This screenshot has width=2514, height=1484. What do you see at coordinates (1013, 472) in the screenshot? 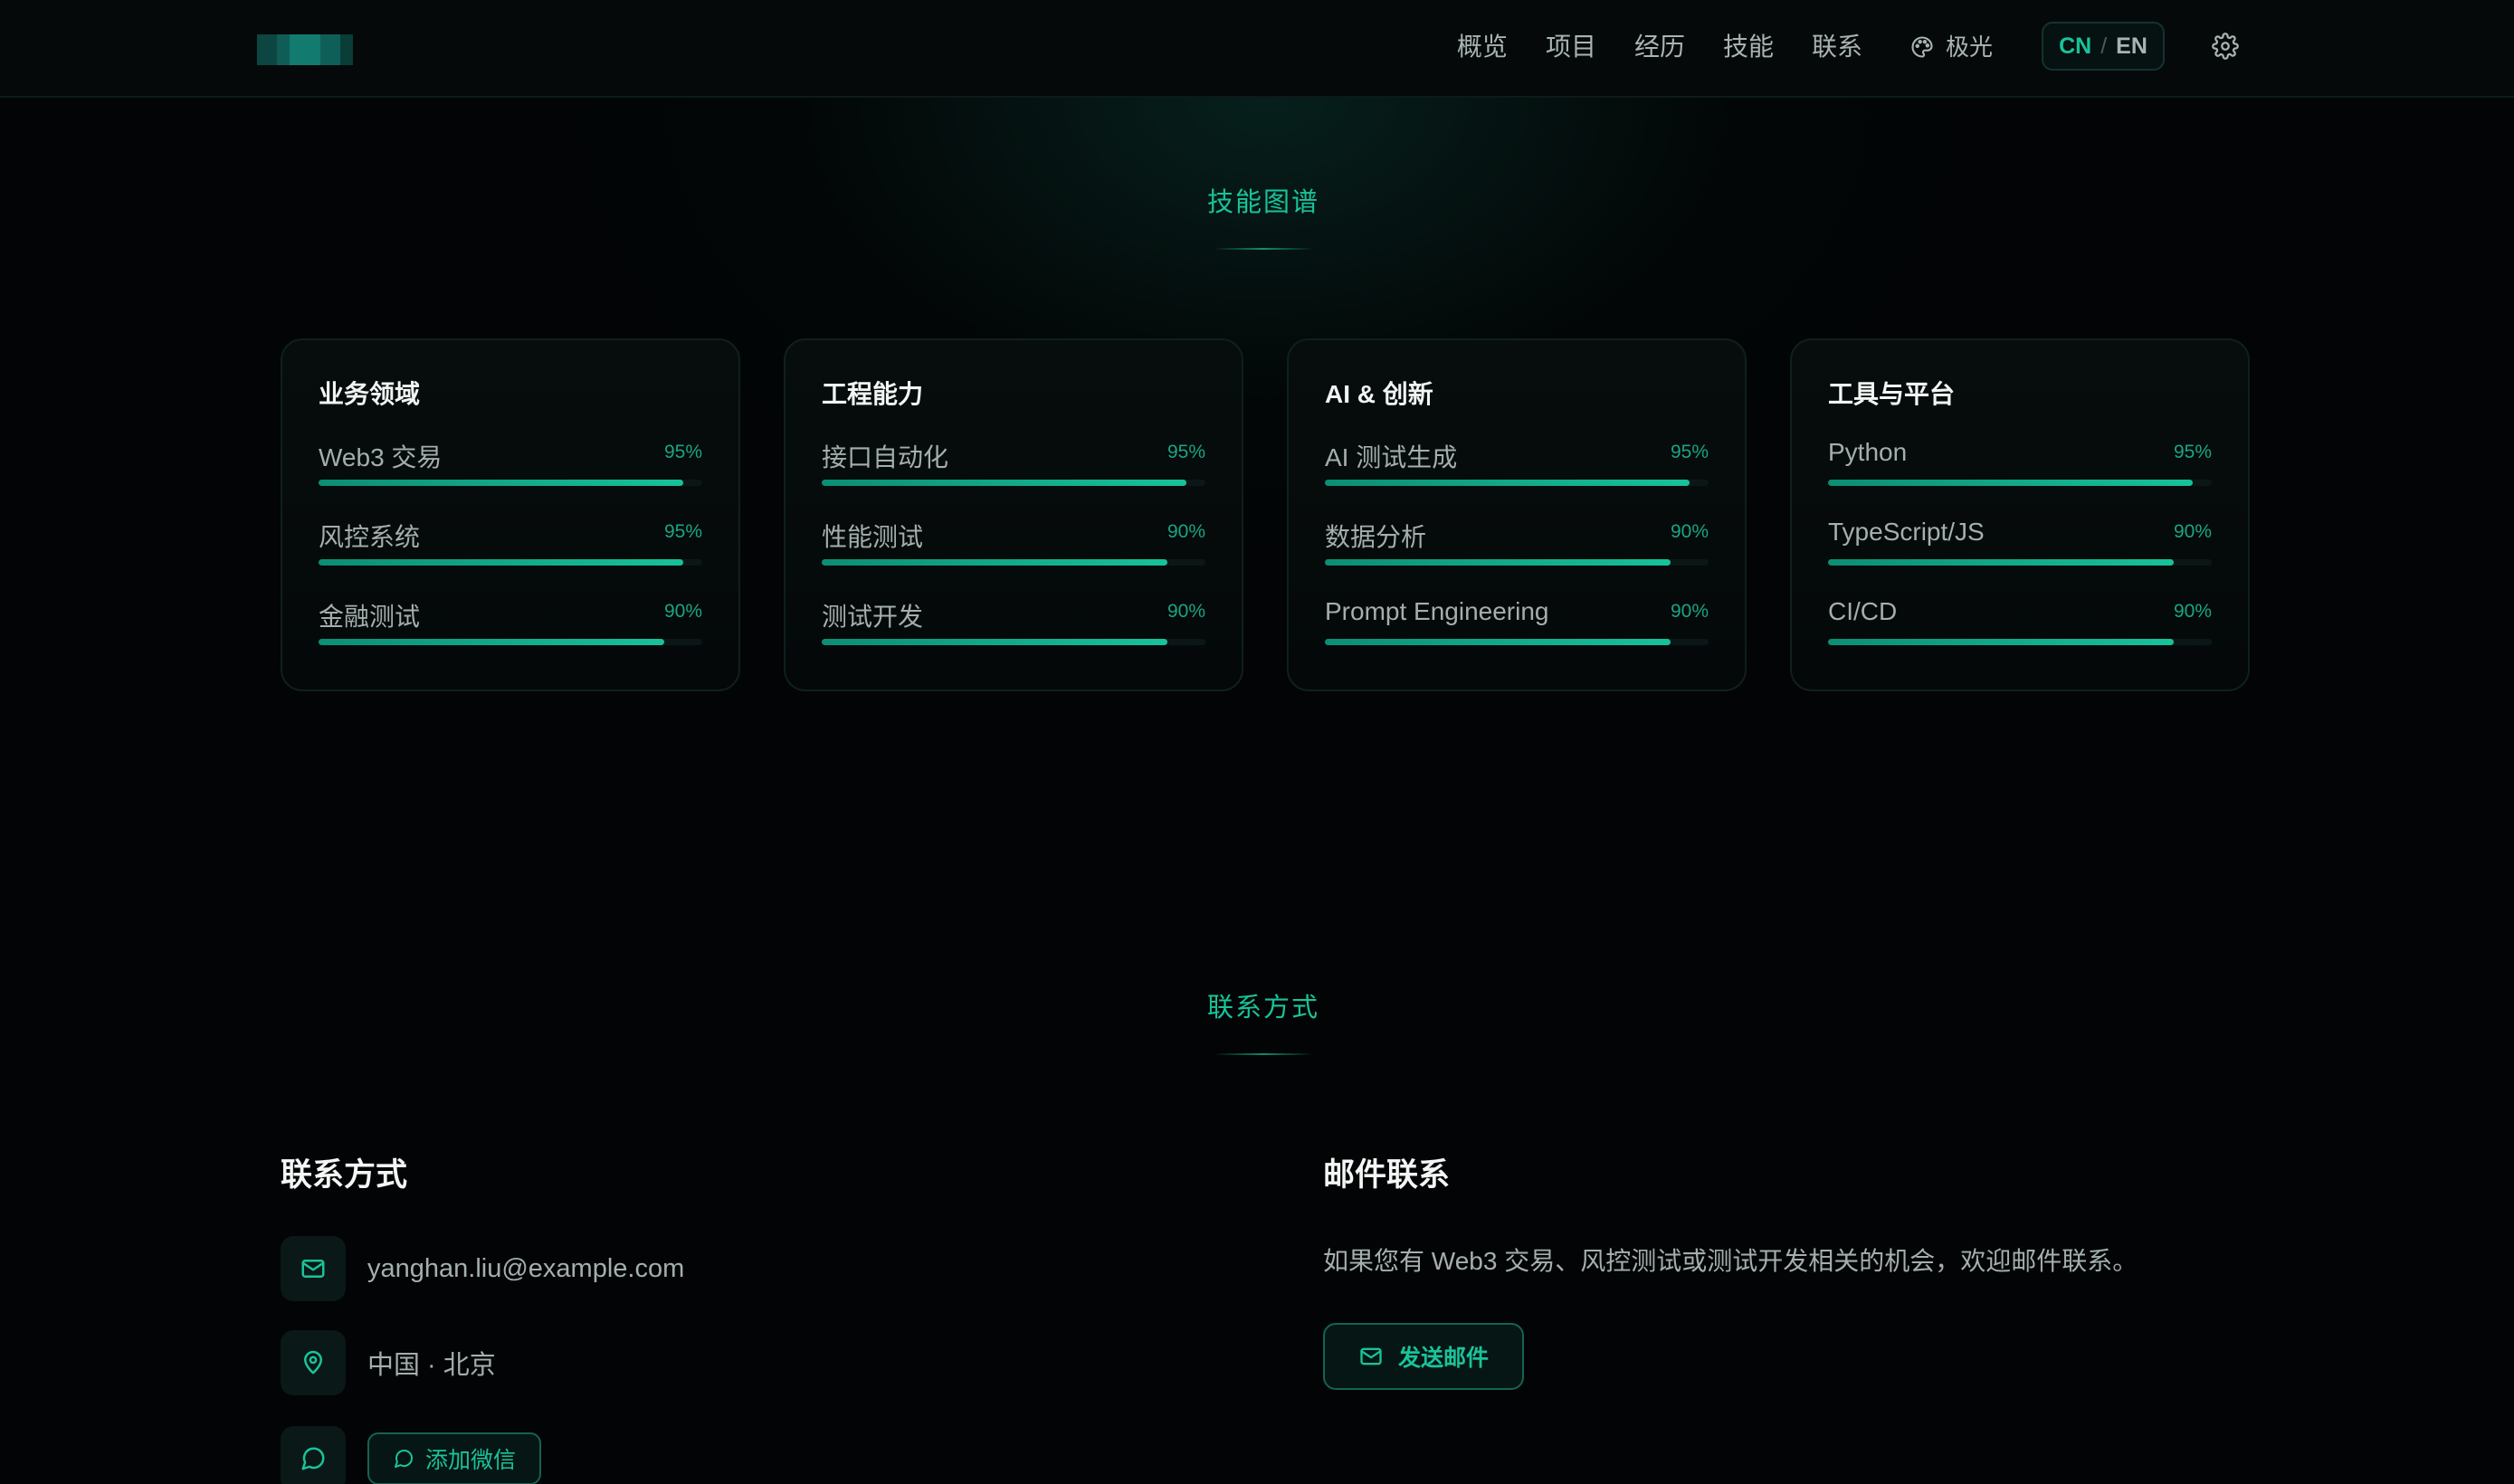
I see `skill-row: 接口自动化 95%` at bounding box center [1013, 472].